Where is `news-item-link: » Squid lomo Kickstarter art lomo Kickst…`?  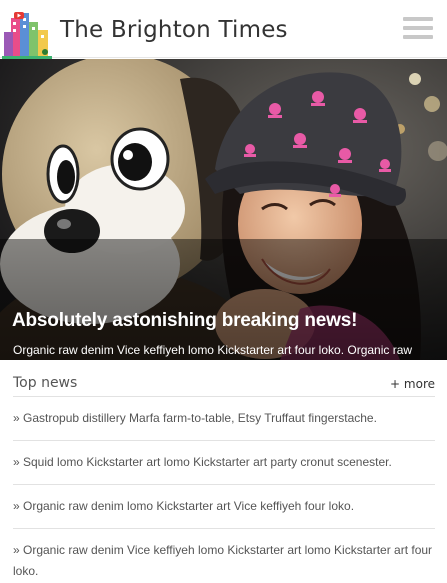 news-item-link: » Squid lomo Kickstarter art lomo Kickst… is located at coordinates (202, 462).